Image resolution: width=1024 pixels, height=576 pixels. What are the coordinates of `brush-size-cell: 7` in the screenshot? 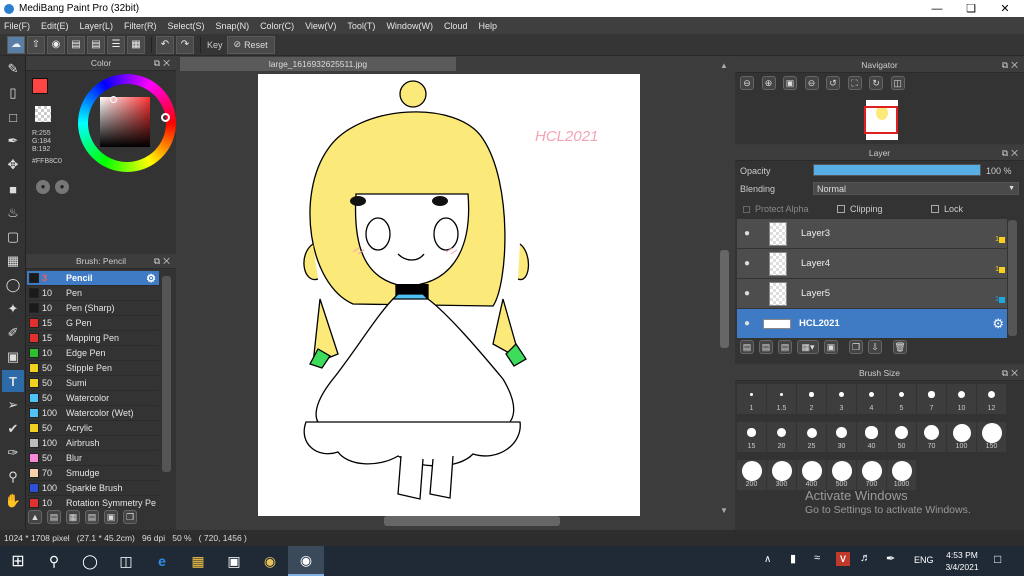 It's located at (931, 399).